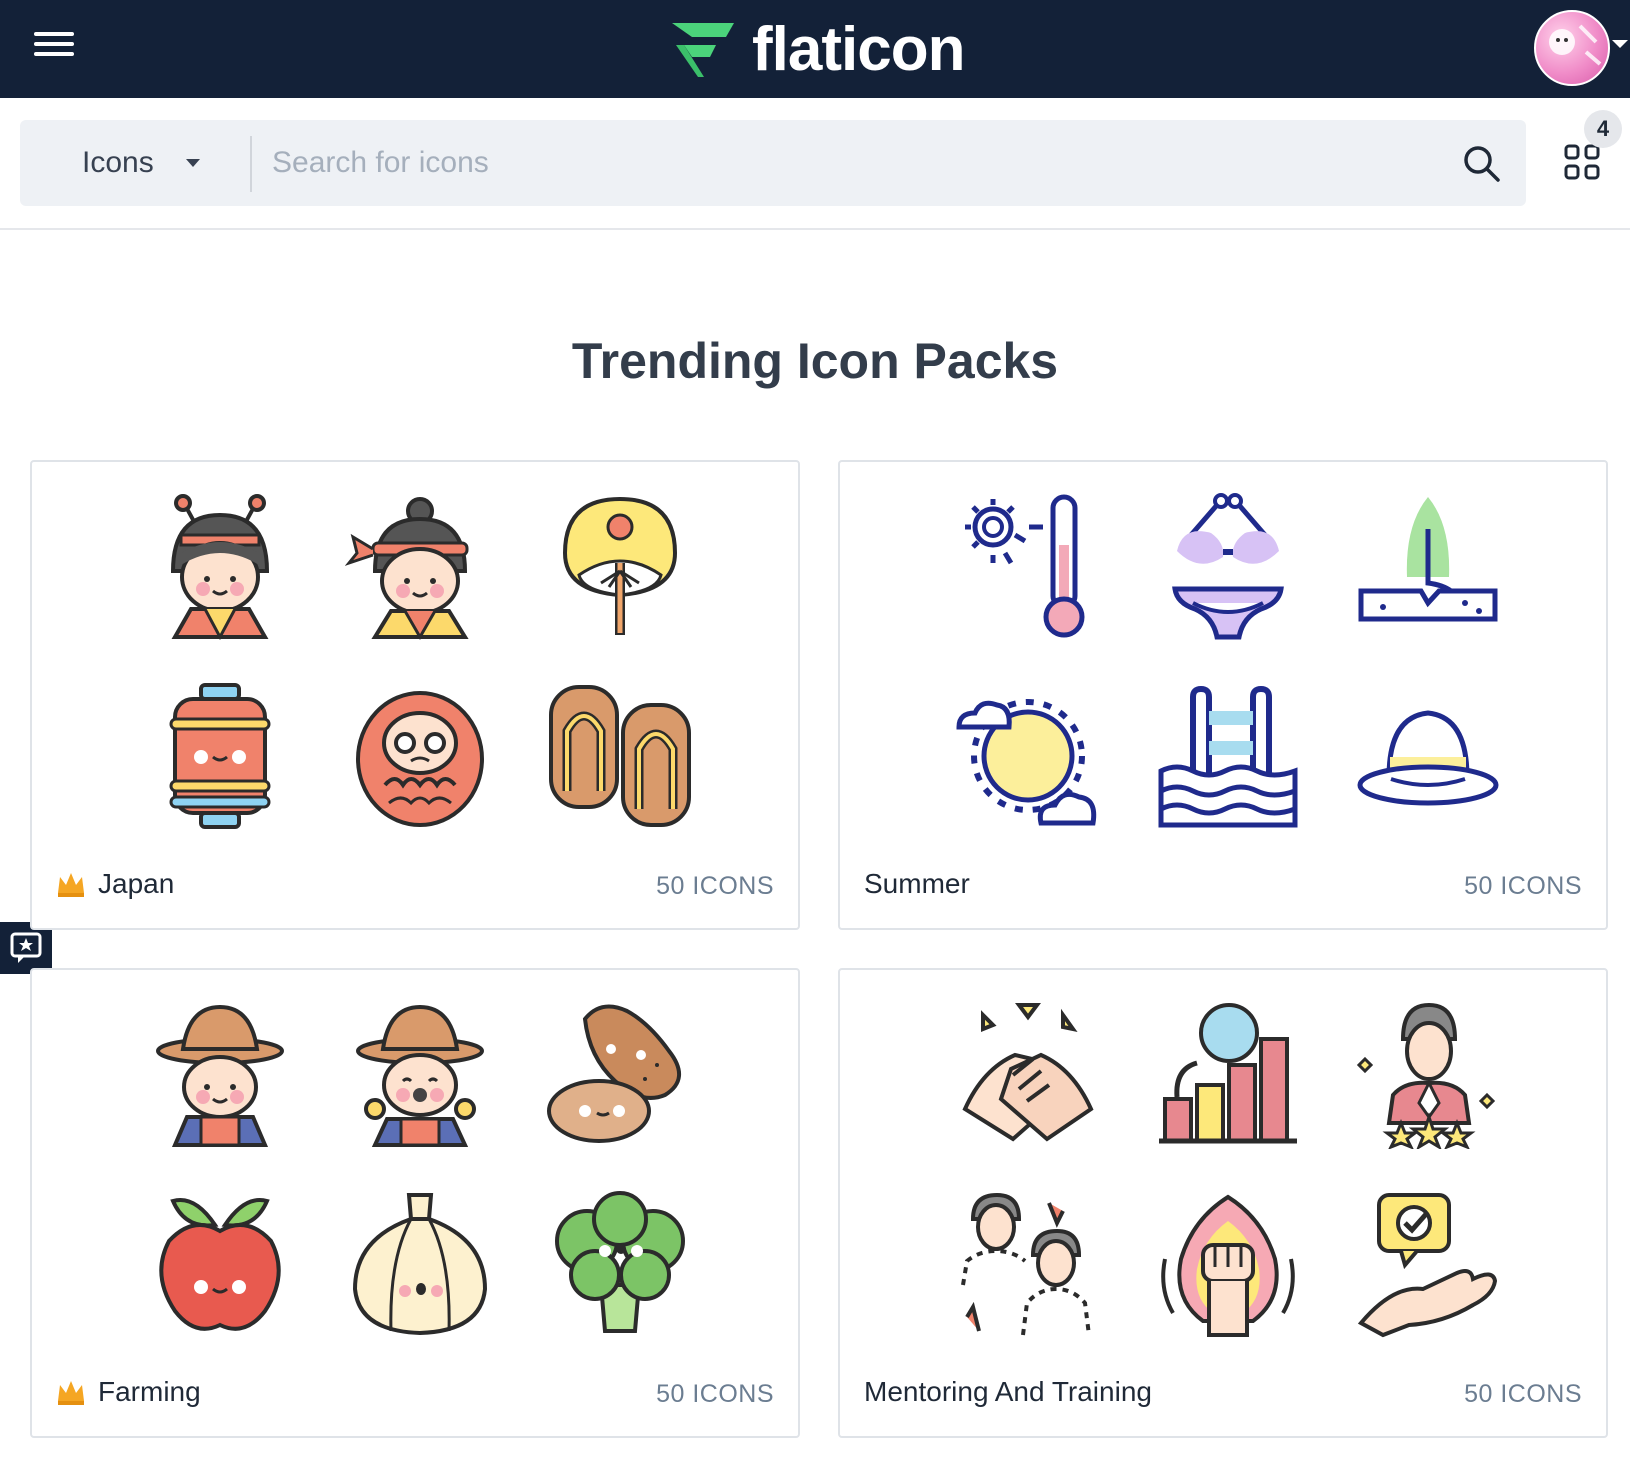 This screenshot has width=1630, height=1468. Describe the element at coordinates (149, 1391) in the screenshot. I see `pack-name-text: Farming` at that location.